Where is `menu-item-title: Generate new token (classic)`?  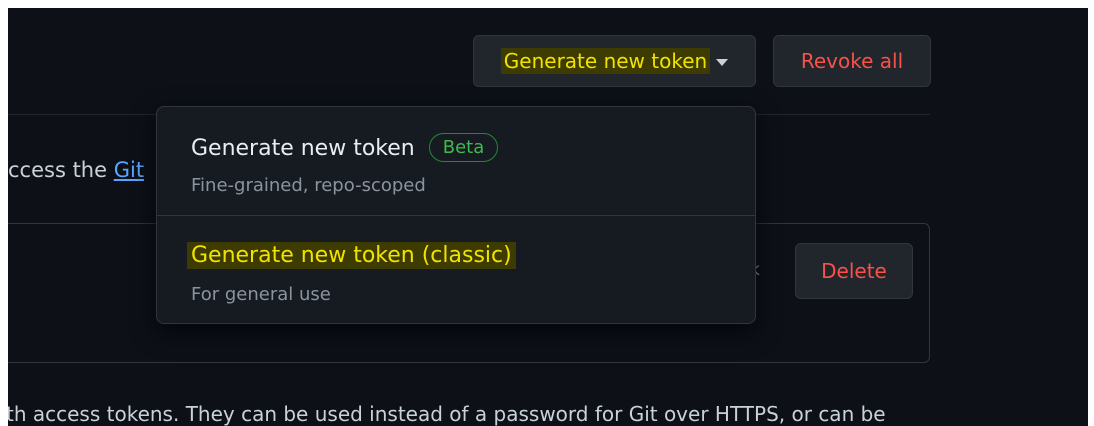
menu-item-title: Generate new token (classic) is located at coordinates (351, 255).